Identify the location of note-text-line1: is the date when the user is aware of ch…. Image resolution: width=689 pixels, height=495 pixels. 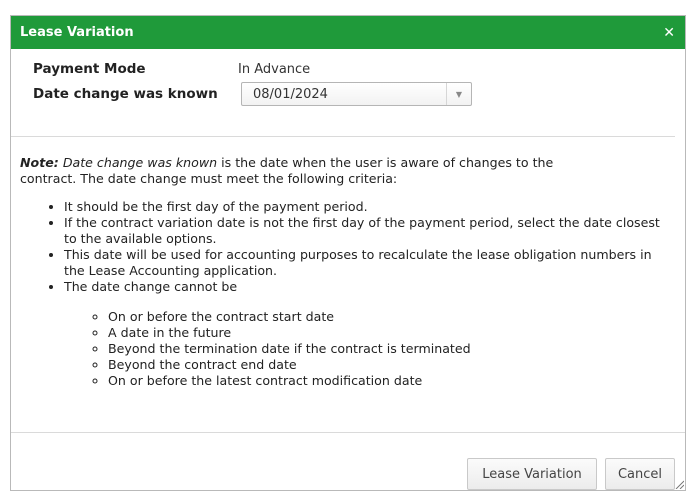
(385, 162).